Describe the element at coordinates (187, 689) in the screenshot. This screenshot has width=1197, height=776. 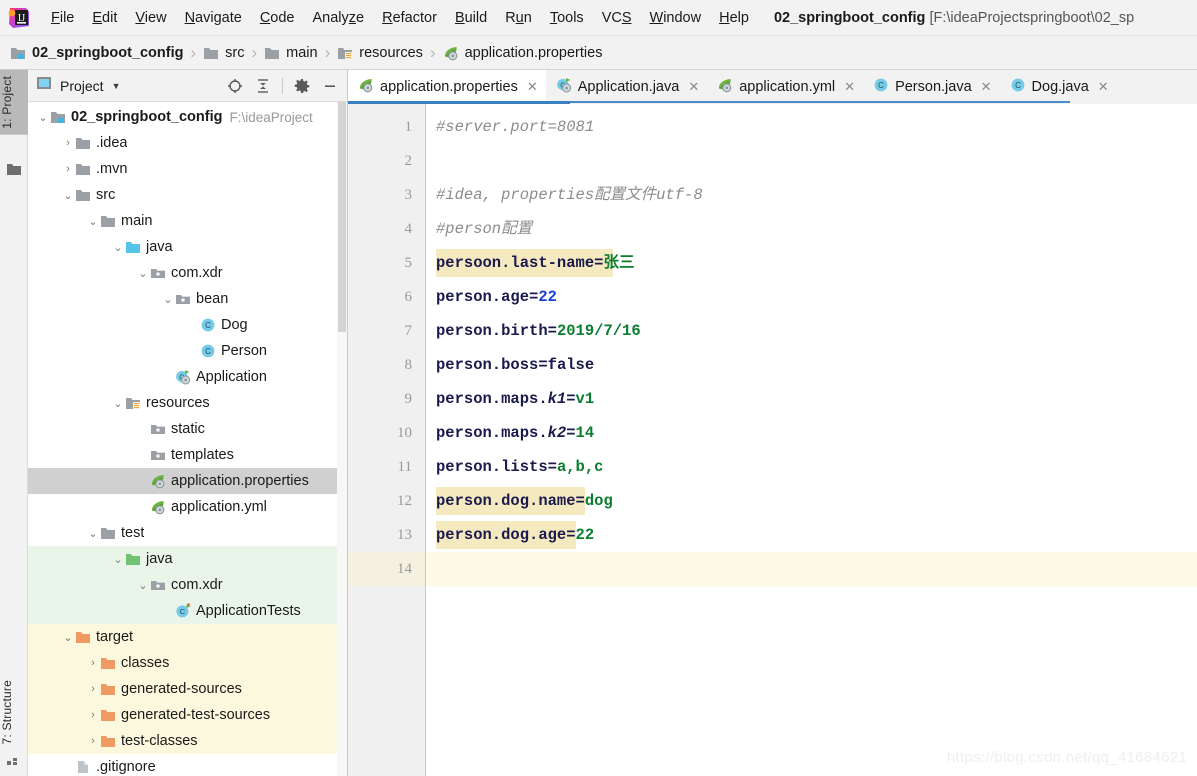
I see `tree-node-generated-sources: › generated-sources` at that location.